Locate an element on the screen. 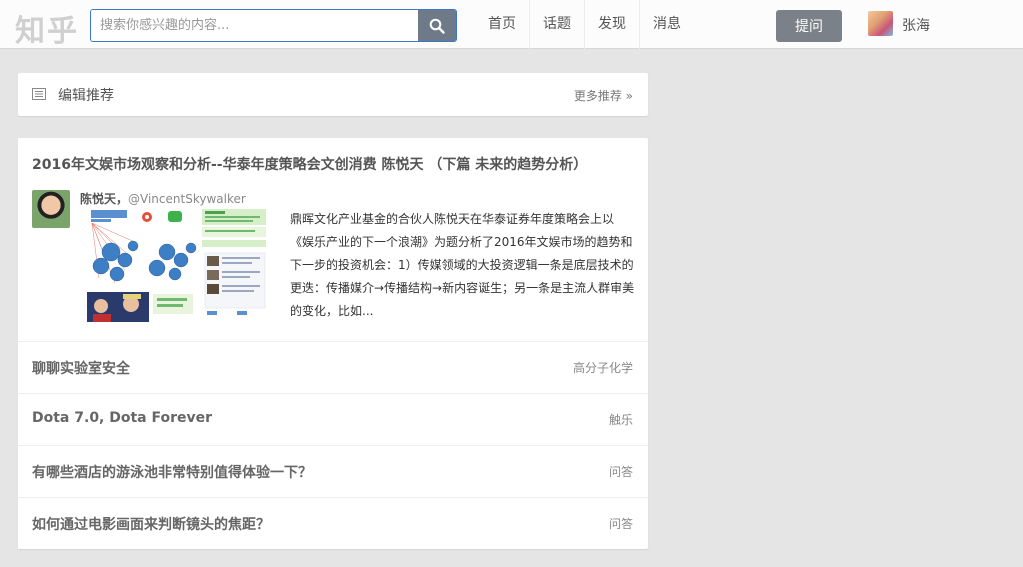  user-name: 张海 is located at coordinates (916, 25).